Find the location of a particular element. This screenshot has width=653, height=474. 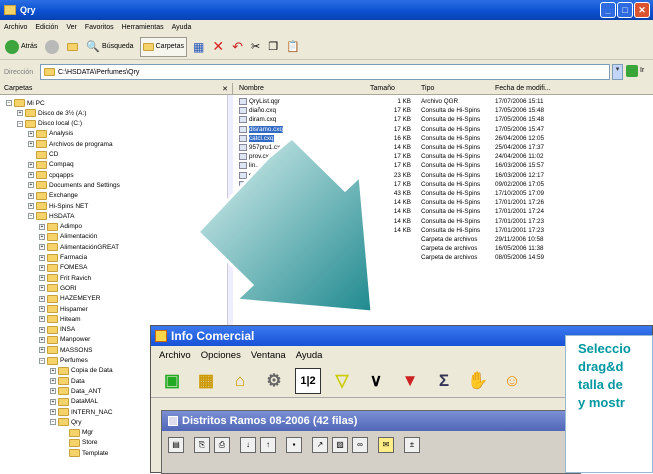

app-menu-item: Opciones is located at coordinates (221, 355).